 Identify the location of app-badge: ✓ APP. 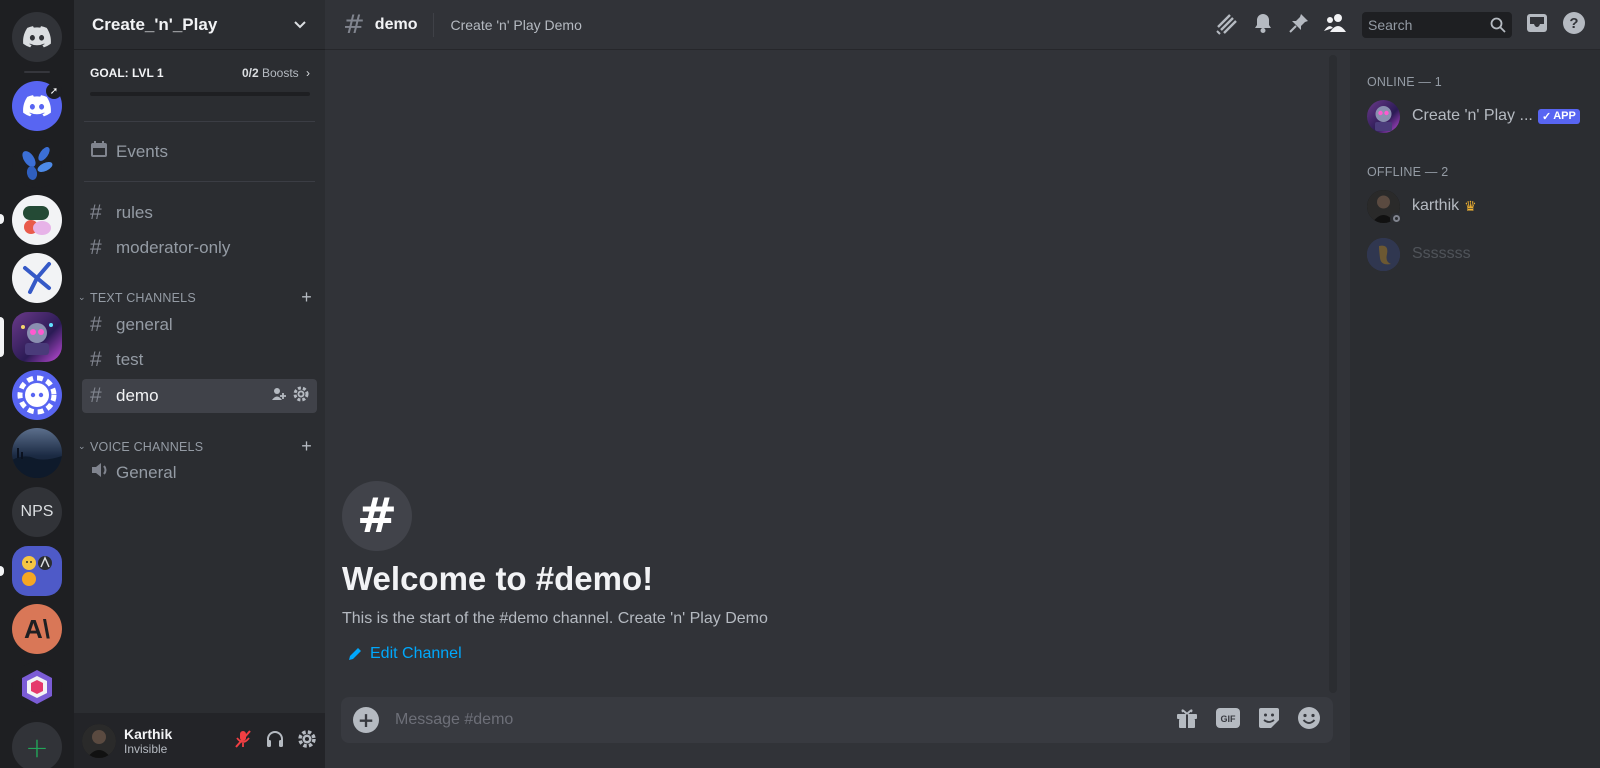
(1559, 116).